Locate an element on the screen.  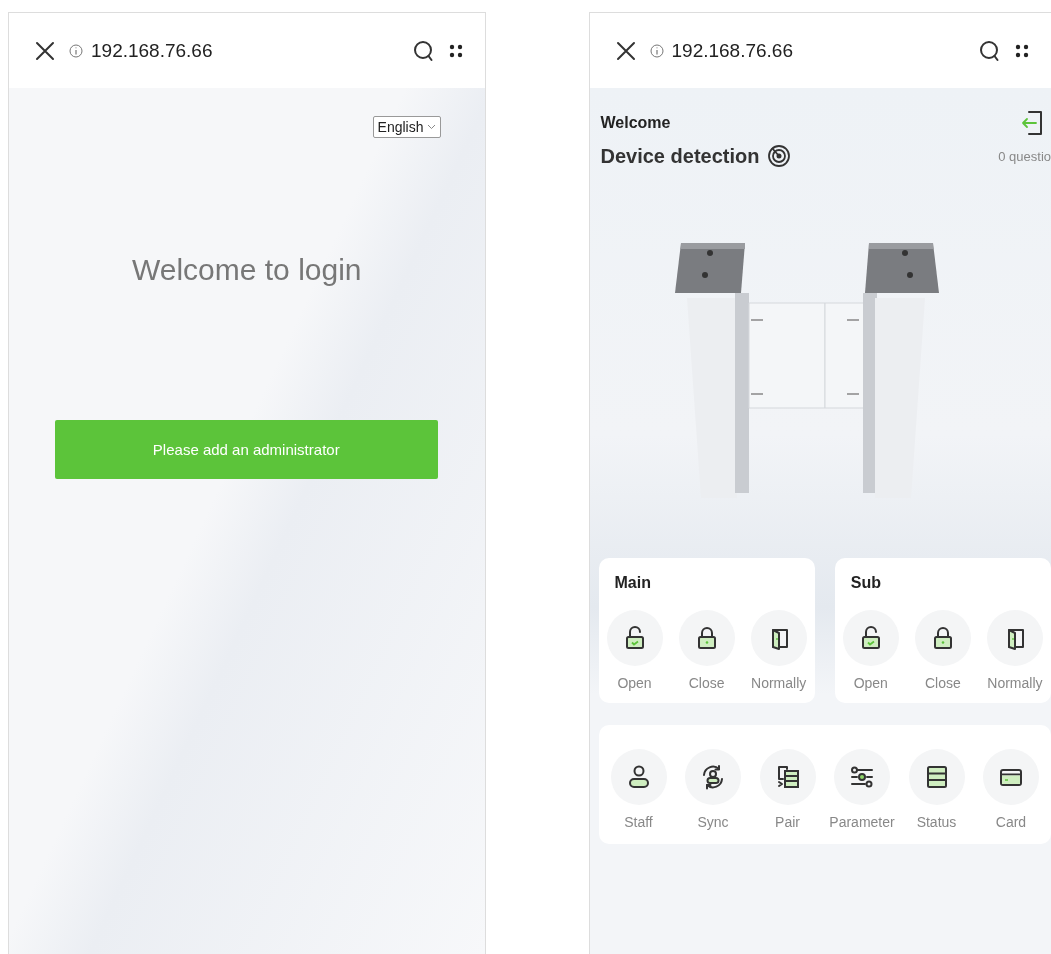
question-count: 0 questio is located at coordinates (1024, 156).